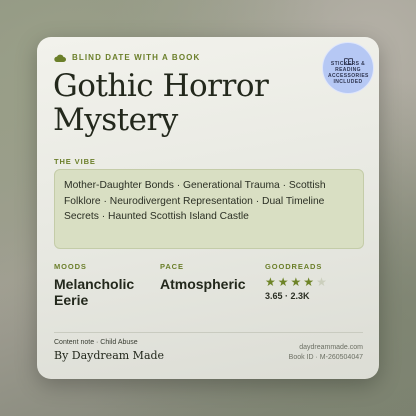  Describe the element at coordinates (294, 266) in the screenshot. I see `goodreads-label: GOODREADS` at that location.